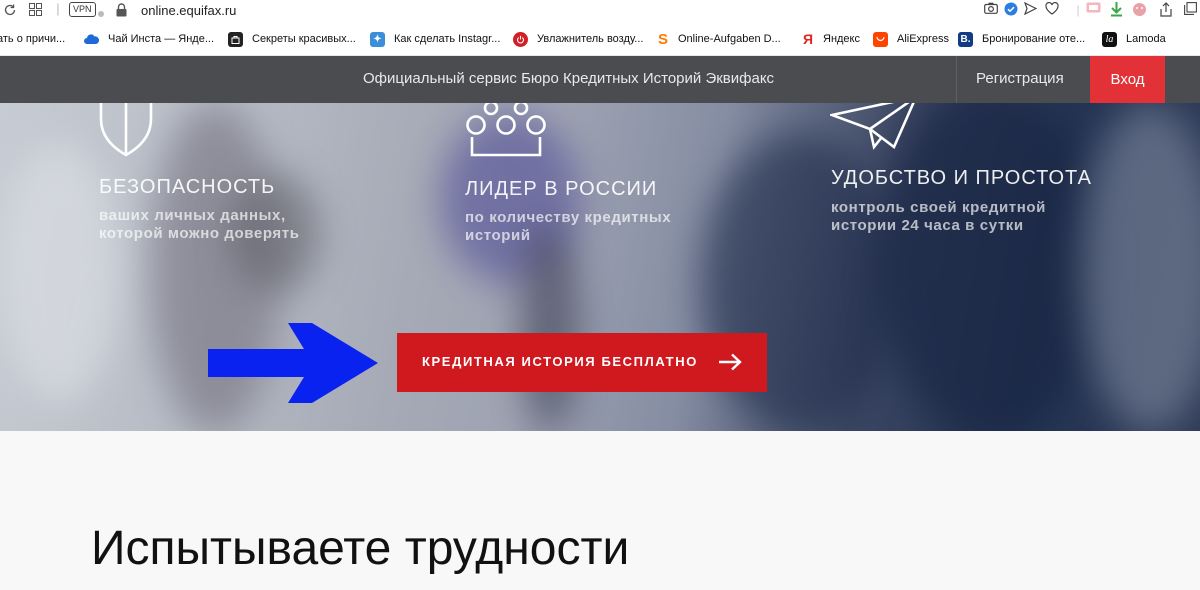 The image size is (1200, 590). What do you see at coordinates (872, 126) in the screenshot?
I see `paper-plane-icon` at bounding box center [872, 126].